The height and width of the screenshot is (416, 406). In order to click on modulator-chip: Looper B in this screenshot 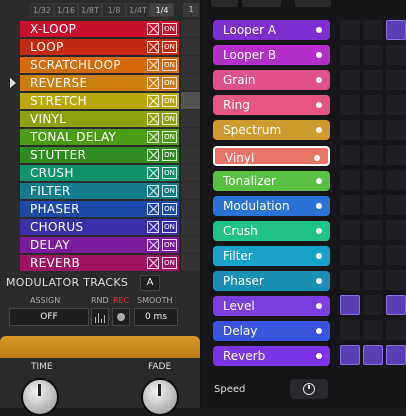, I will do `click(271, 55)`.